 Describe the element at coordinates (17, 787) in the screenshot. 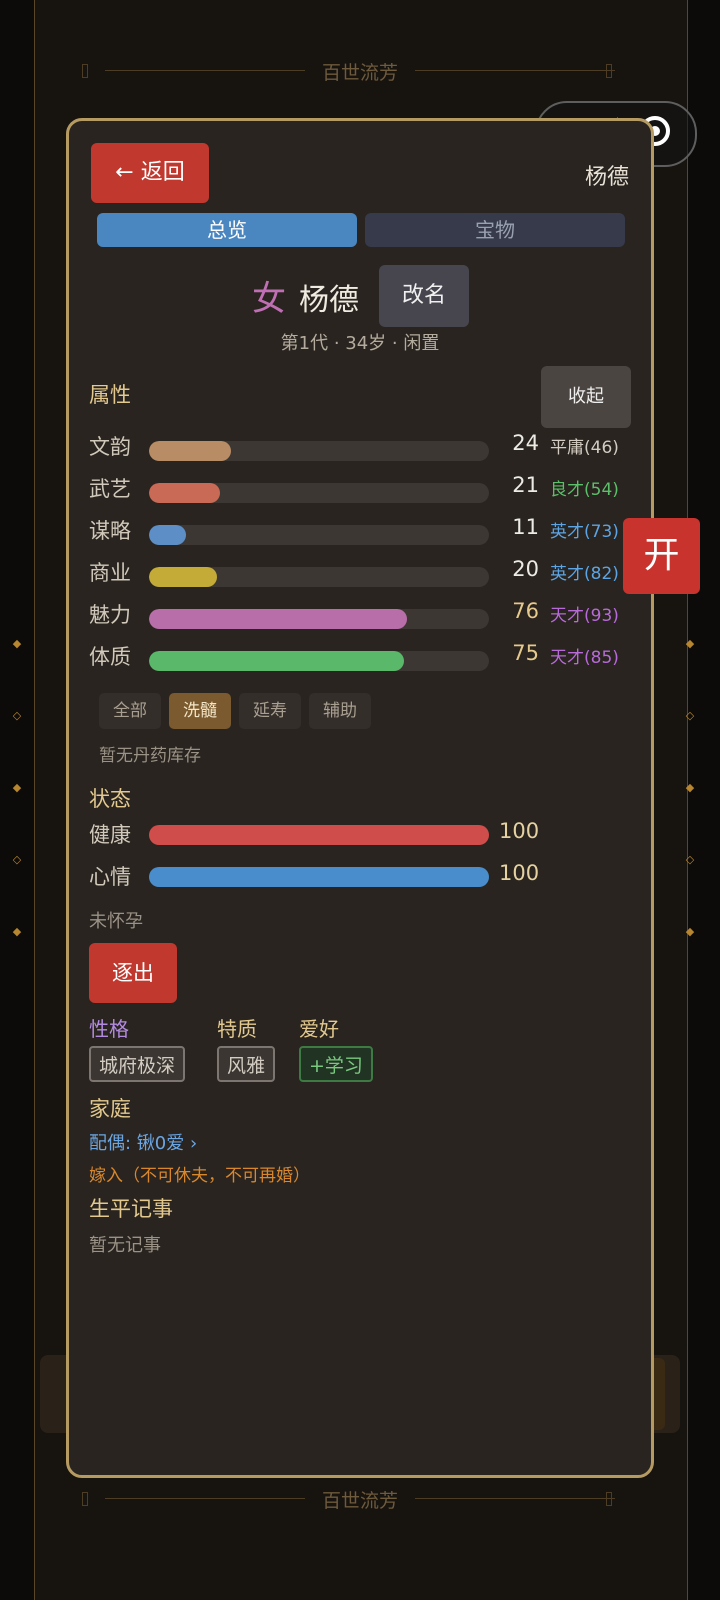

I see `left-diamond-decoration: ◆ ◇ ◆ ◇ ◆` at that location.